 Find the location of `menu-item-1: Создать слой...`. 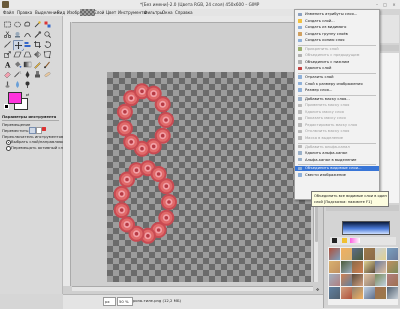

menu-item-1: Создать слой... is located at coordinates (337, 21).